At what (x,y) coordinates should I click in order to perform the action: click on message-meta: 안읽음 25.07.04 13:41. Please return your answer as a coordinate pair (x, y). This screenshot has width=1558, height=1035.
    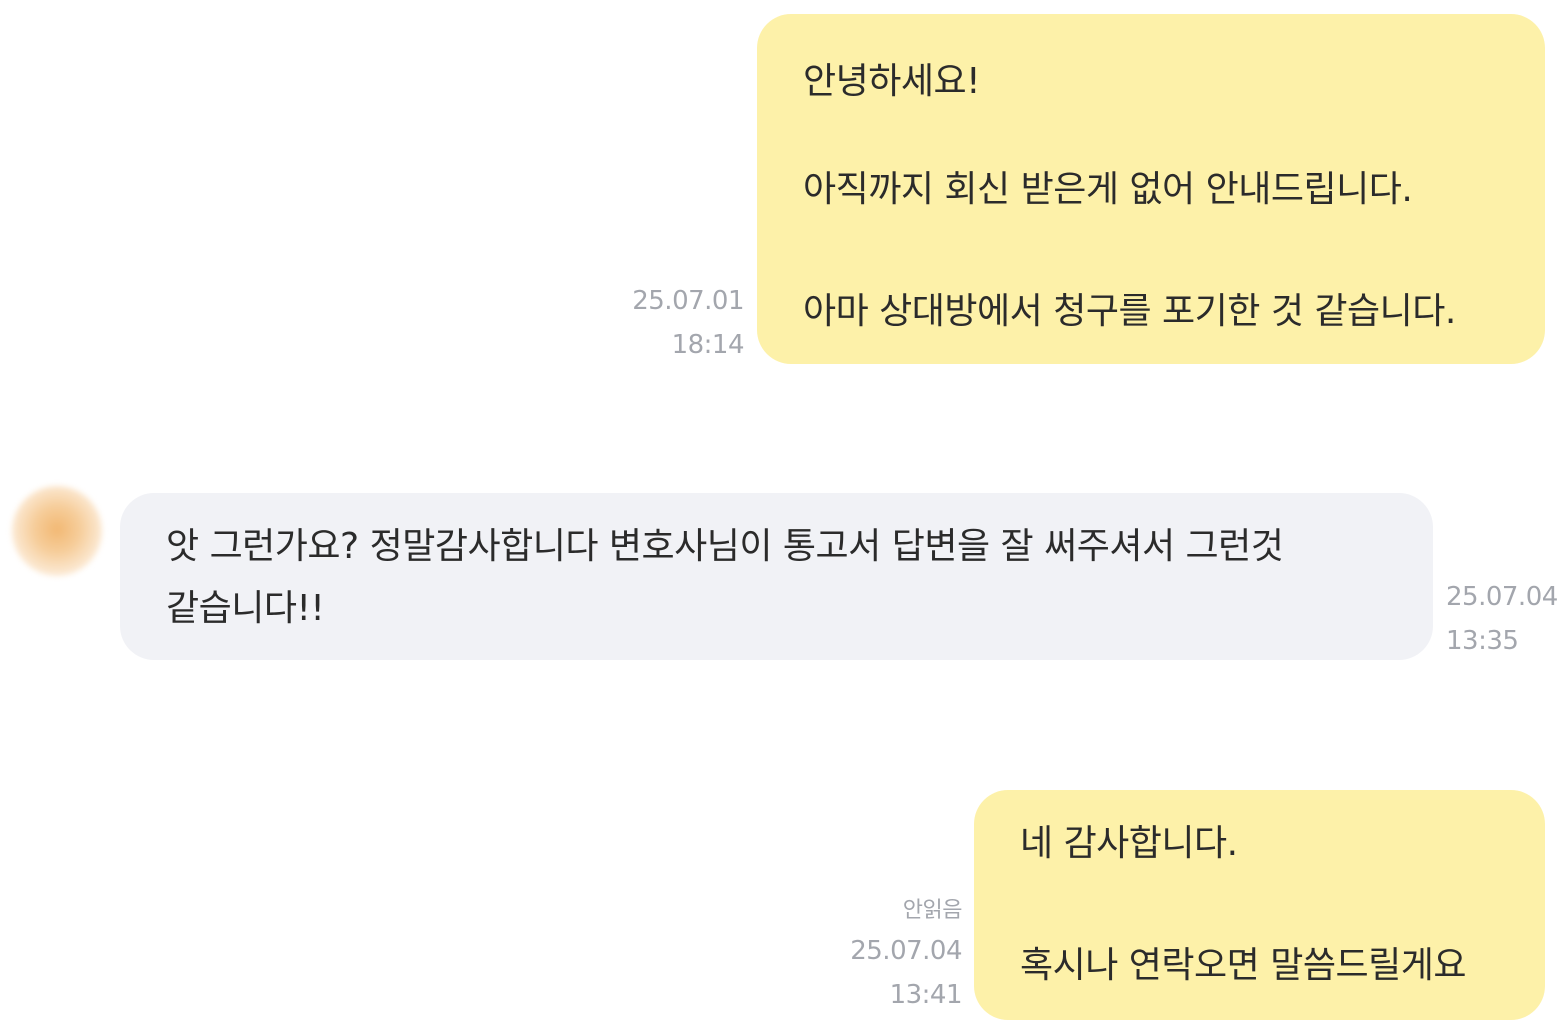
    Looking at the image, I should click on (906, 954).